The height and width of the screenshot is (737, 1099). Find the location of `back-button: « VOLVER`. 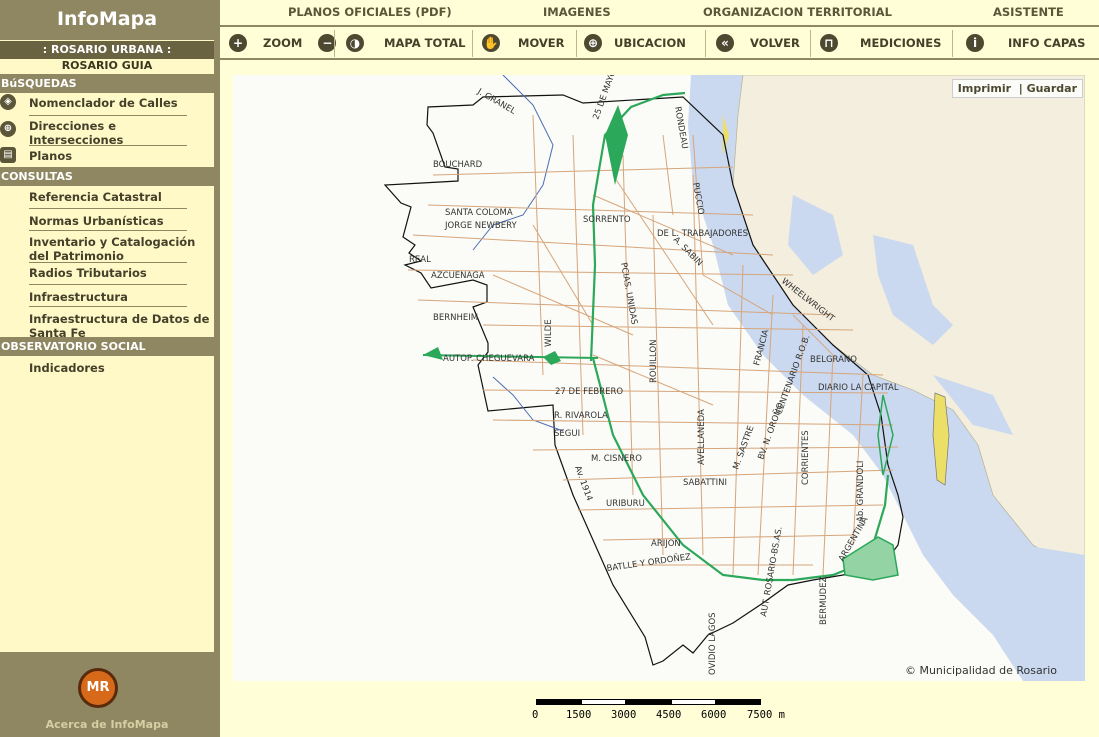

back-button: « VOLVER is located at coordinates (758, 42).